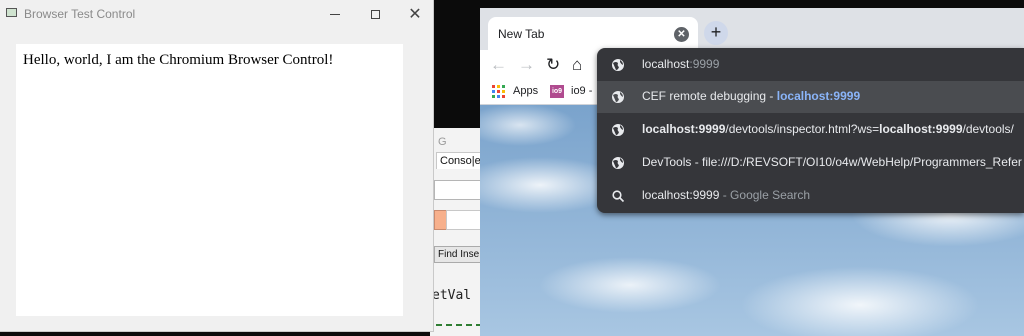 The image size is (1024, 336). Describe the element at coordinates (581, 91) in the screenshot. I see `bookmark-io9: io9 -` at that location.